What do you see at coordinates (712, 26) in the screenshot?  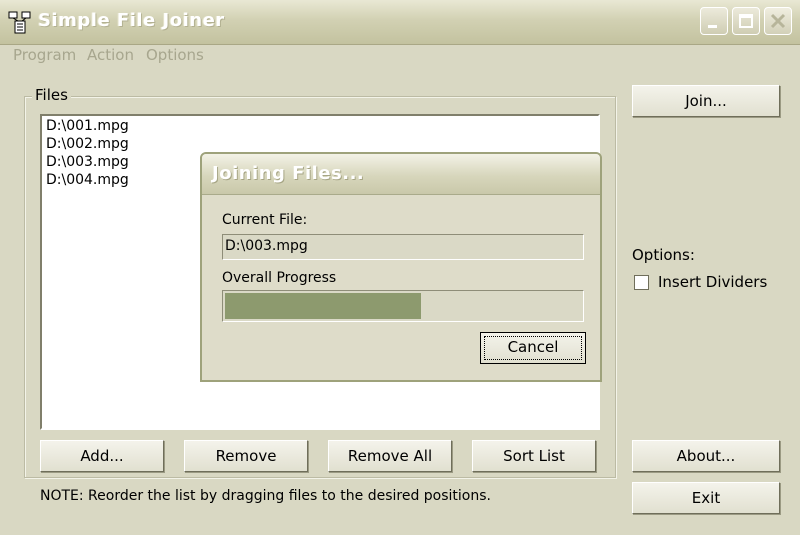 I see `minimize-icon` at bounding box center [712, 26].